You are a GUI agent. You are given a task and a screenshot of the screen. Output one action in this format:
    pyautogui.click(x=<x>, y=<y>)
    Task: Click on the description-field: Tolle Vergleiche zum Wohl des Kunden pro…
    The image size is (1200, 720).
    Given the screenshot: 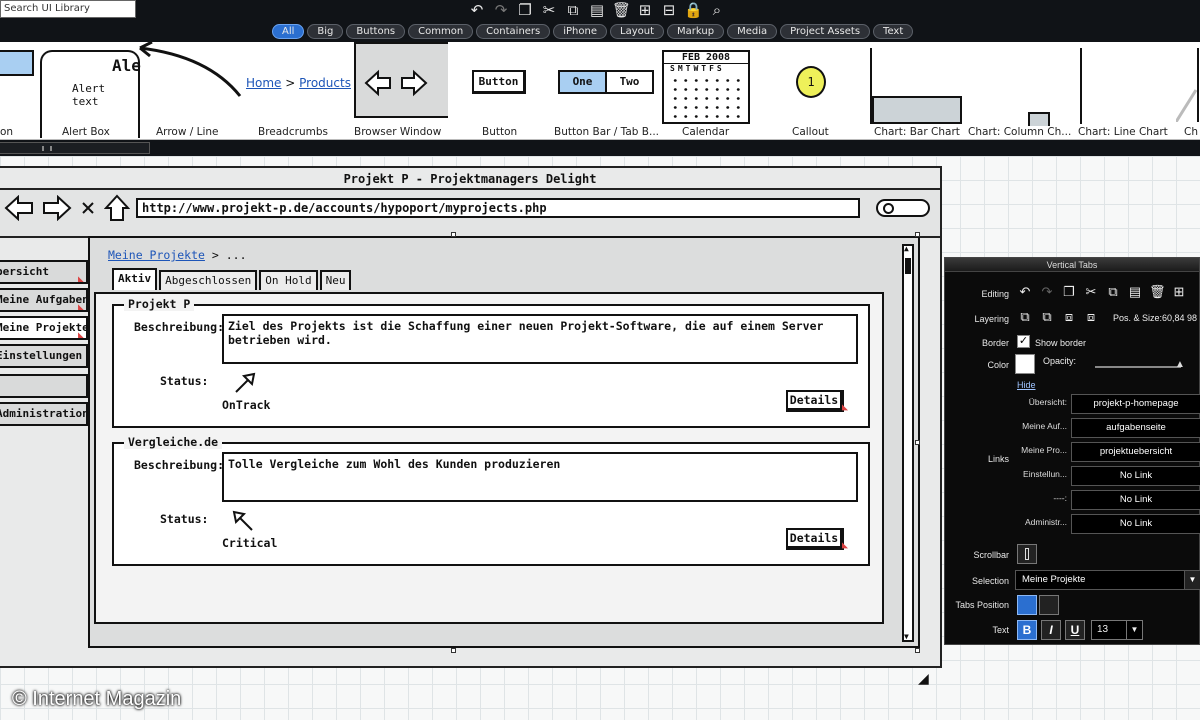 What is the action you would take?
    pyautogui.click(x=540, y=477)
    